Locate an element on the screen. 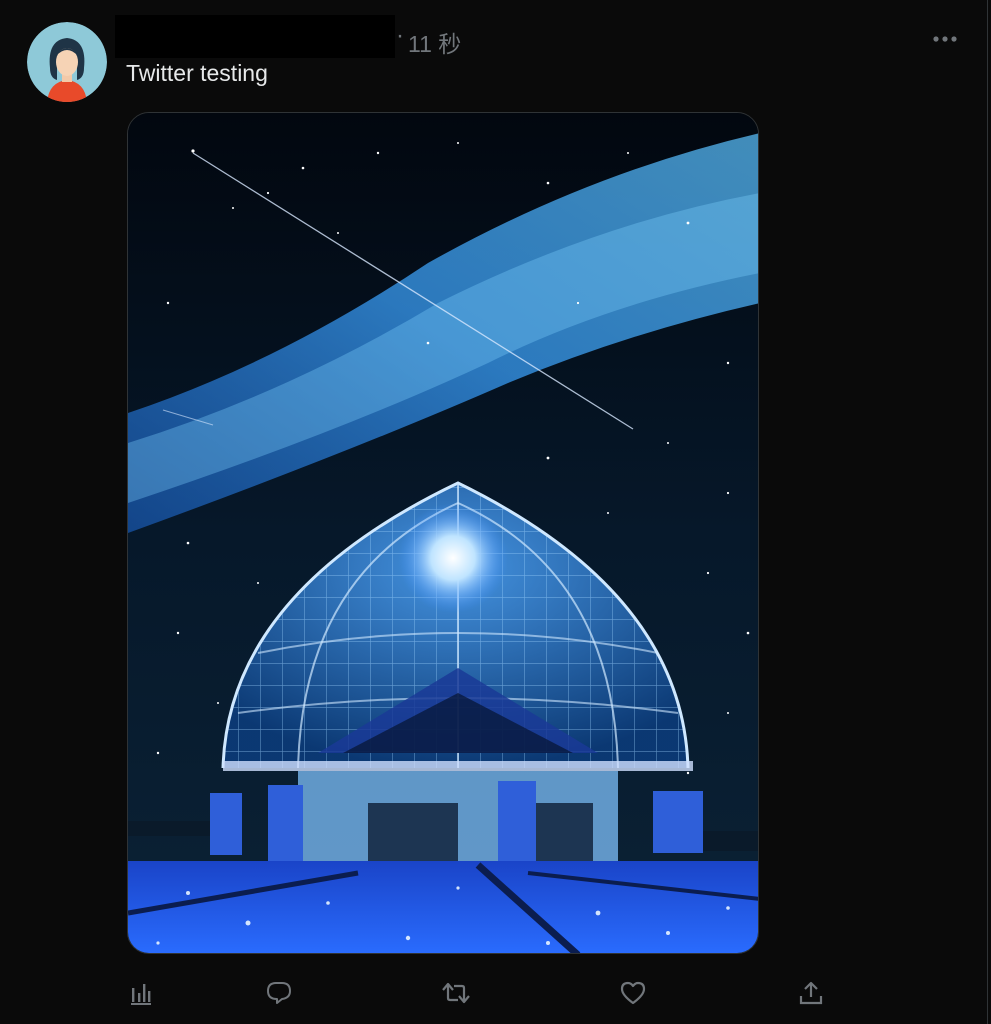  reply-bubble-icon is located at coordinates (279, 993).